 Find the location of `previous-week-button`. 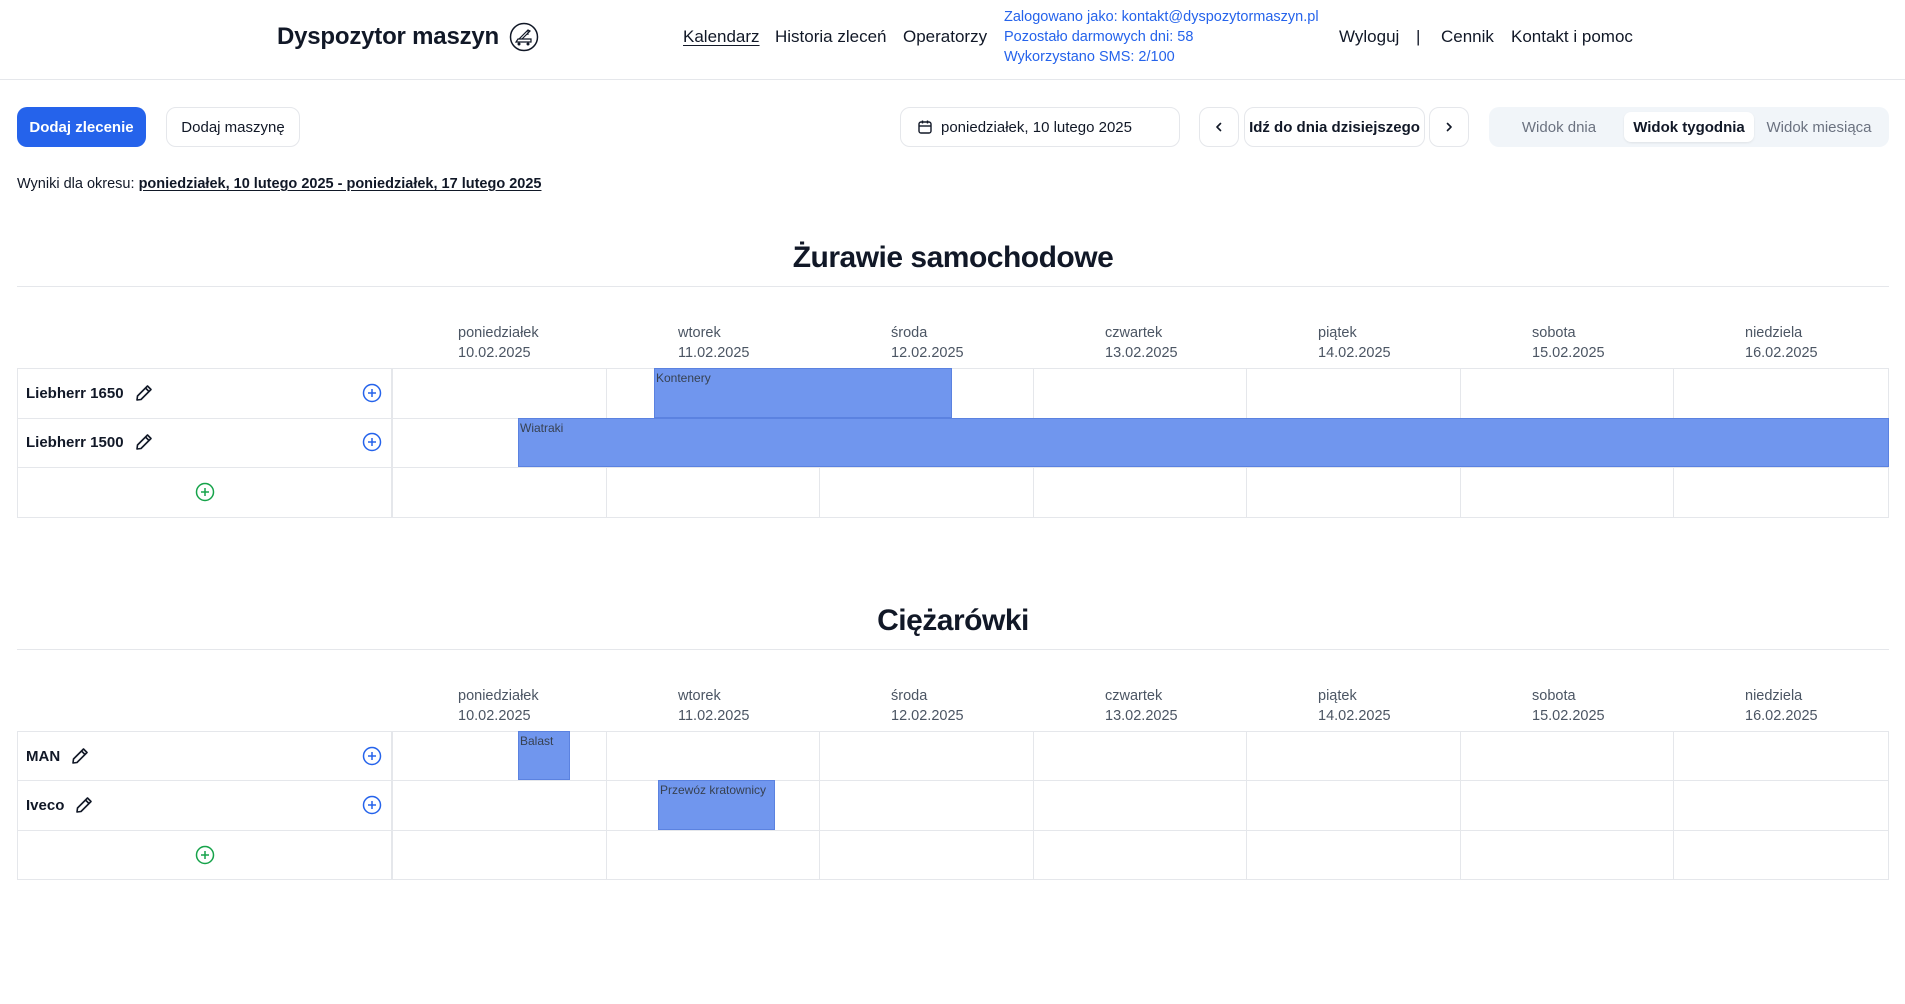

previous-week-button is located at coordinates (1219, 127).